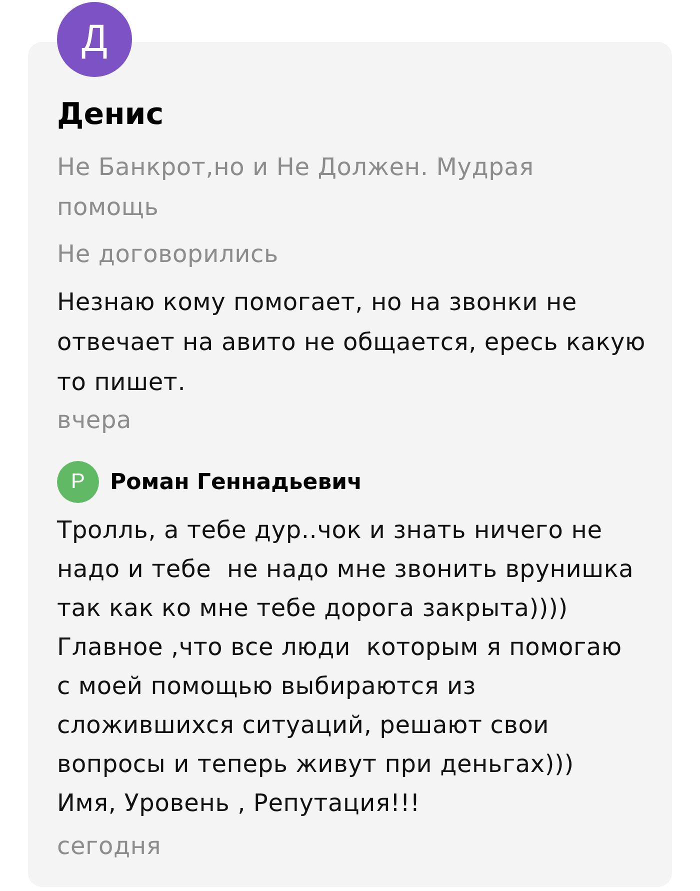 This screenshot has width=700, height=891. I want to click on author-name: Денис, so click(110, 115).